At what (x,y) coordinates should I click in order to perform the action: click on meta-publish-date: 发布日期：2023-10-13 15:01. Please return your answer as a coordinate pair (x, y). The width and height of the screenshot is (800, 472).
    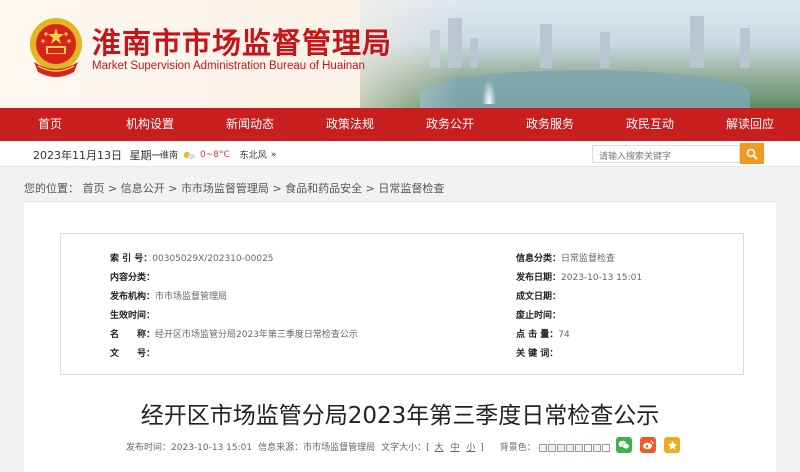
    Looking at the image, I should click on (579, 276).